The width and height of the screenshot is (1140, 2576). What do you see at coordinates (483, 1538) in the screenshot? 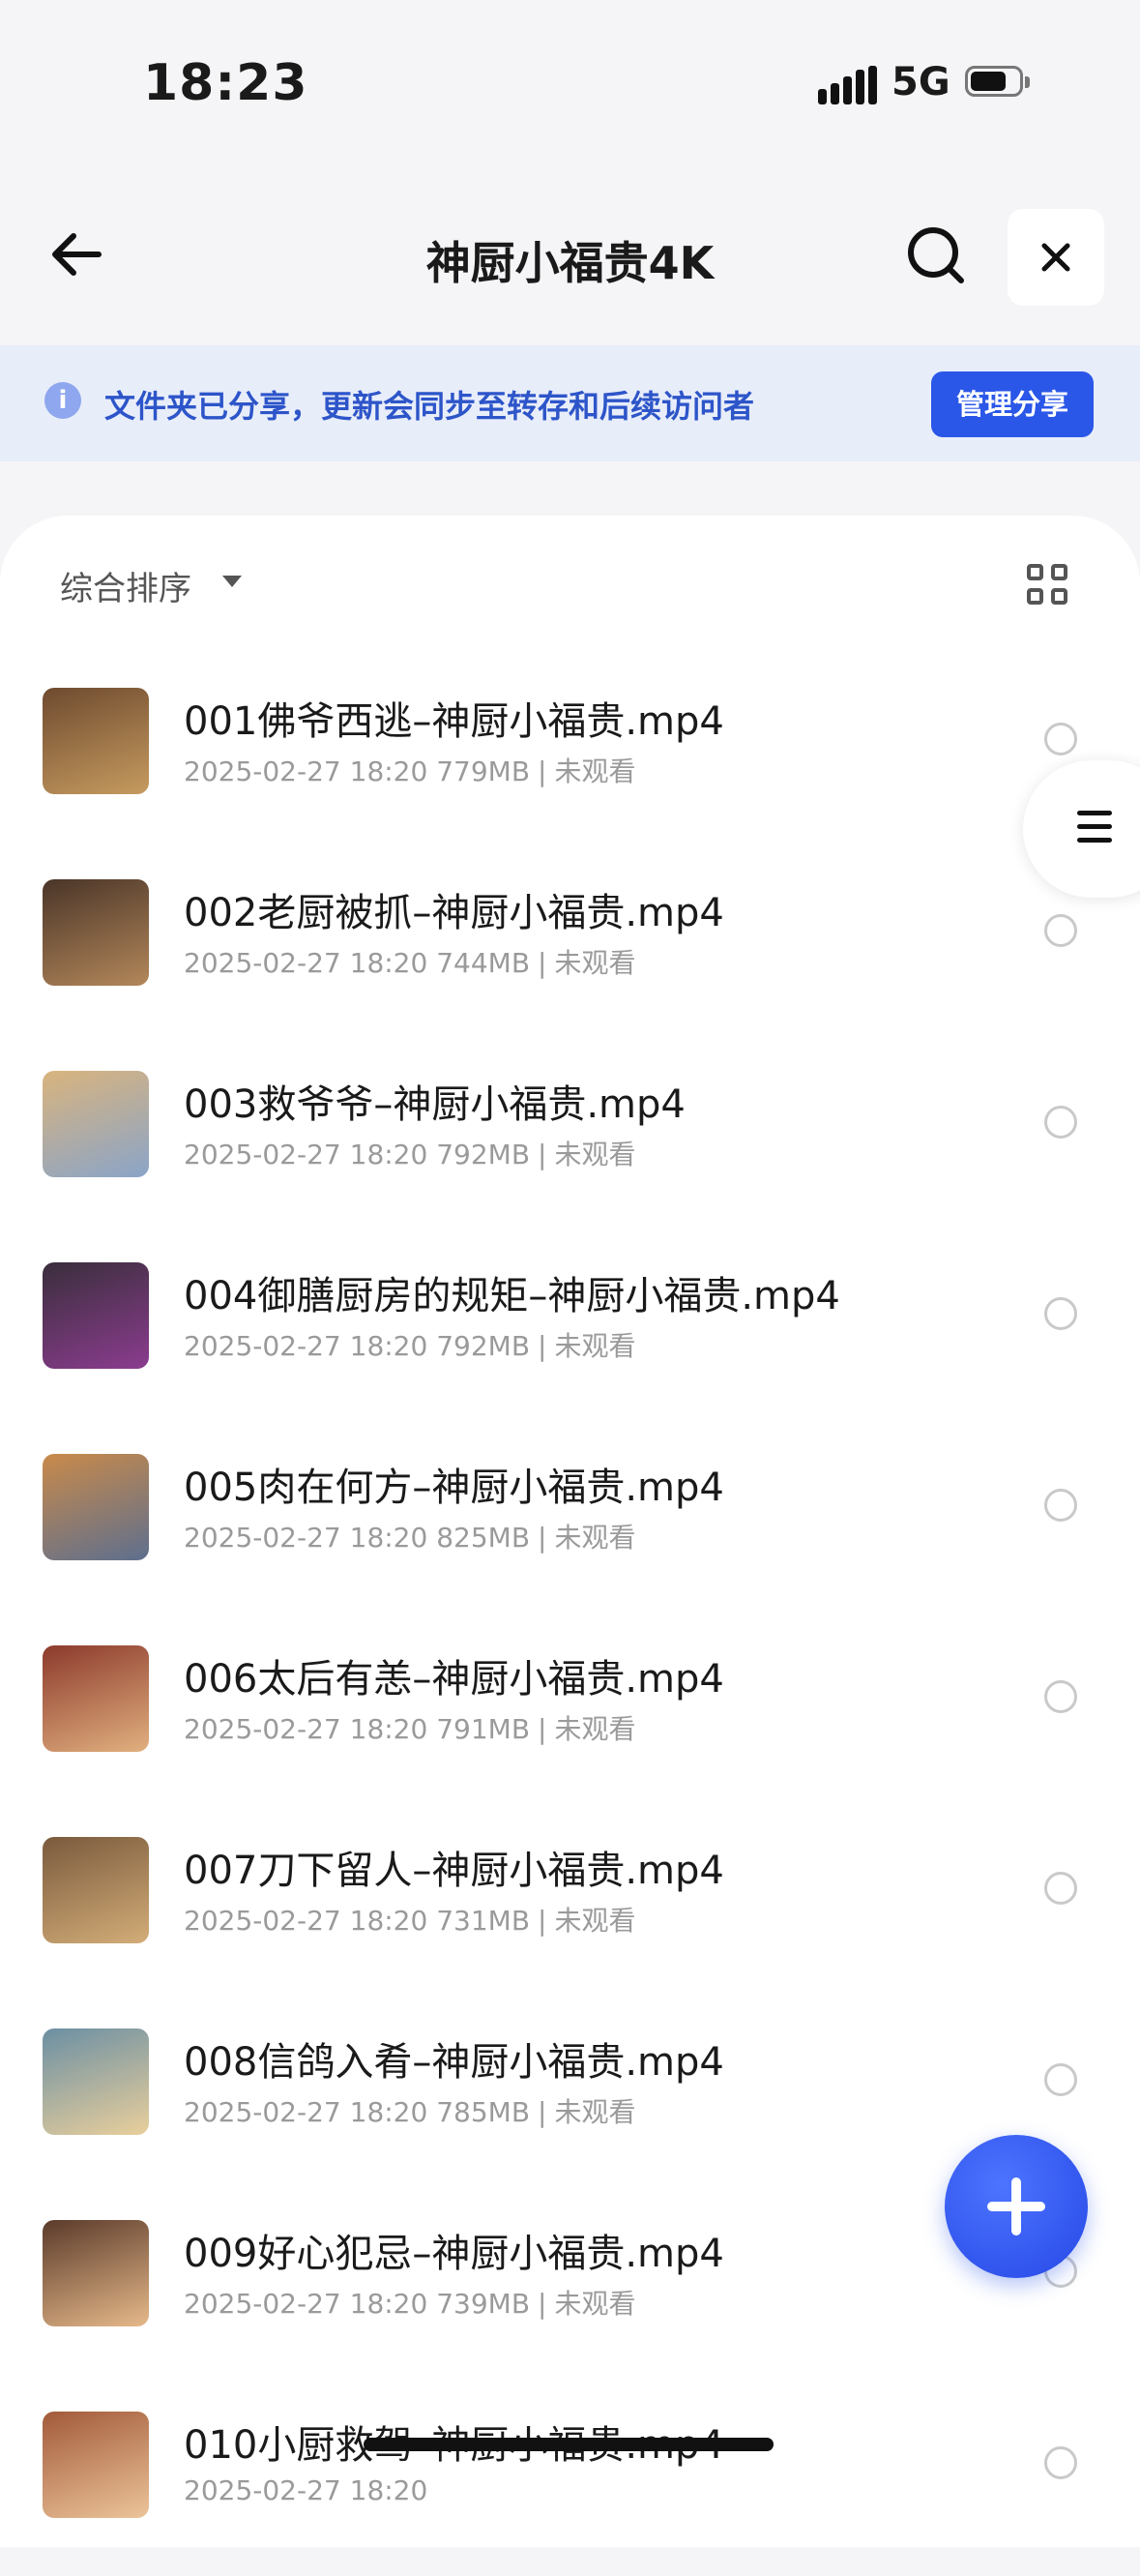
I see `file-size: 825MB` at bounding box center [483, 1538].